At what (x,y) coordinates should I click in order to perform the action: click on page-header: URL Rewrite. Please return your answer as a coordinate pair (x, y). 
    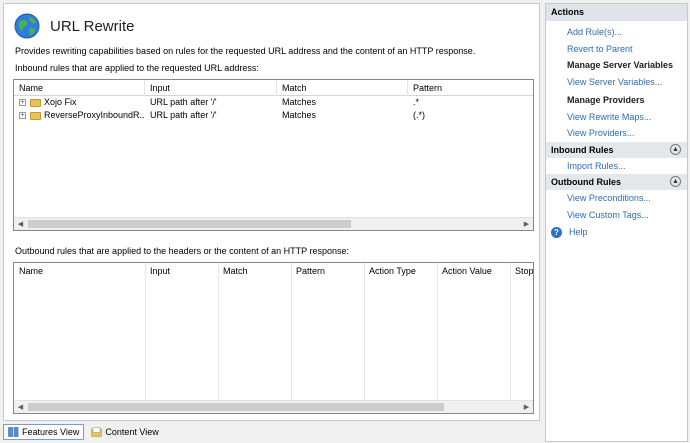
    Looking at the image, I should click on (74, 26).